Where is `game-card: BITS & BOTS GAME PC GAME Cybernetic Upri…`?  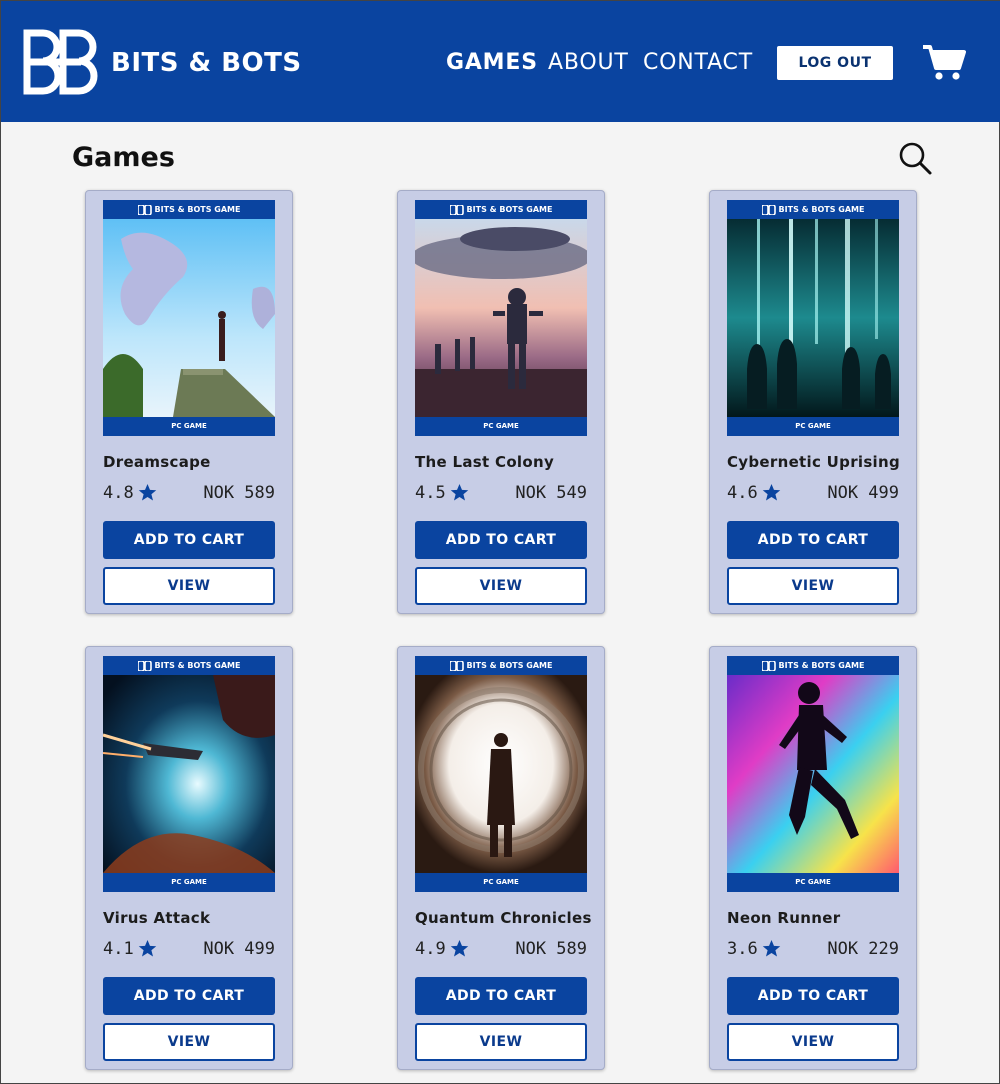 game-card: BITS & BOTS GAME PC GAME Cybernetic Upri… is located at coordinates (813, 402).